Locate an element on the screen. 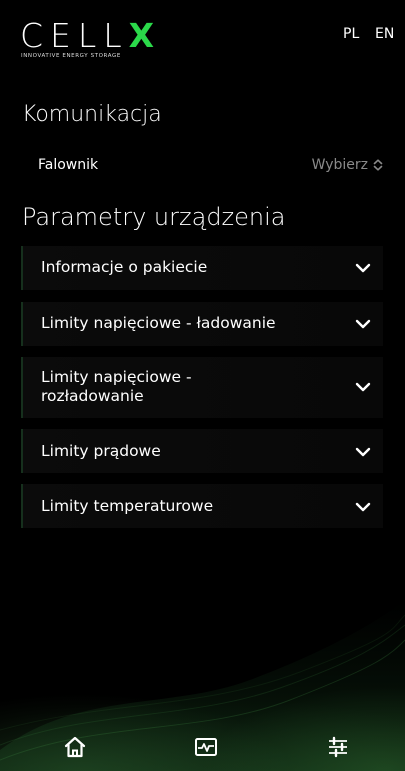 Image resolution: width=405 pixels, height=771 pixels. up-down-chevron-icon is located at coordinates (378, 165).